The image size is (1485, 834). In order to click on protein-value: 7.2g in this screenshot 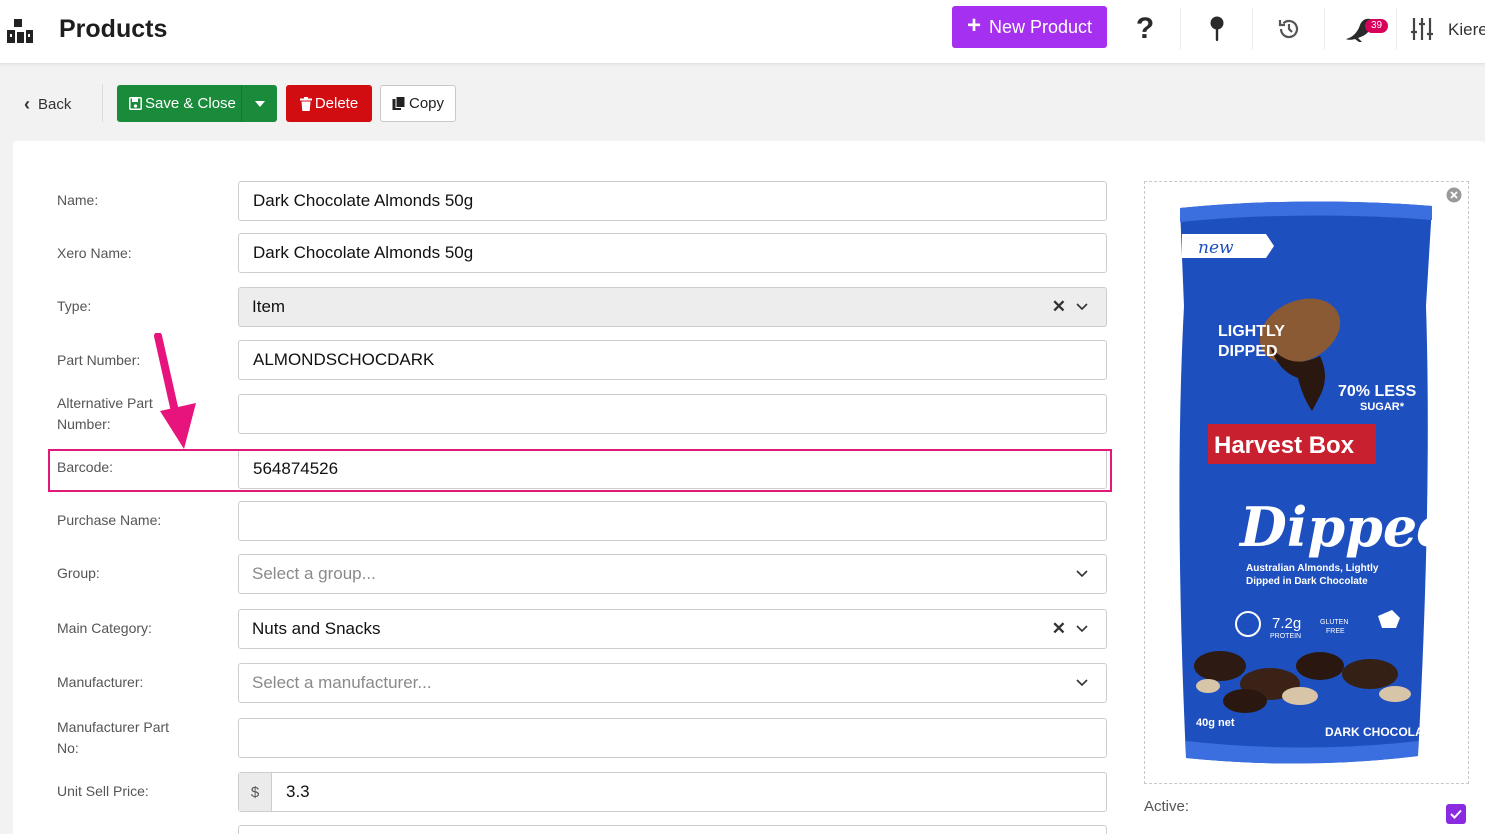, I will do `click(1286, 623)`.